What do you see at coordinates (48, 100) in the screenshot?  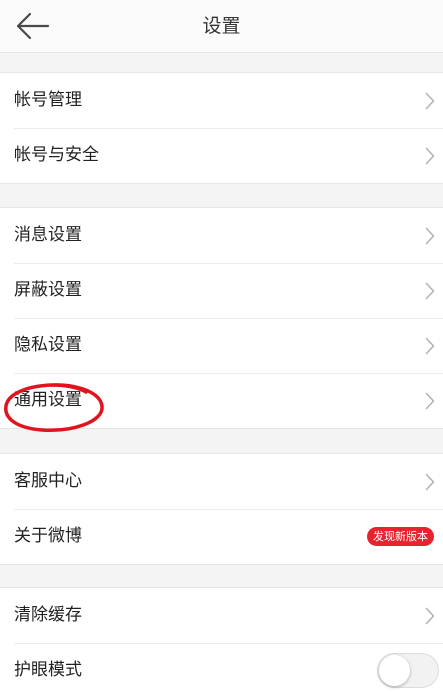 I see `settings-item-label: 帐号管理` at bounding box center [48, 100].